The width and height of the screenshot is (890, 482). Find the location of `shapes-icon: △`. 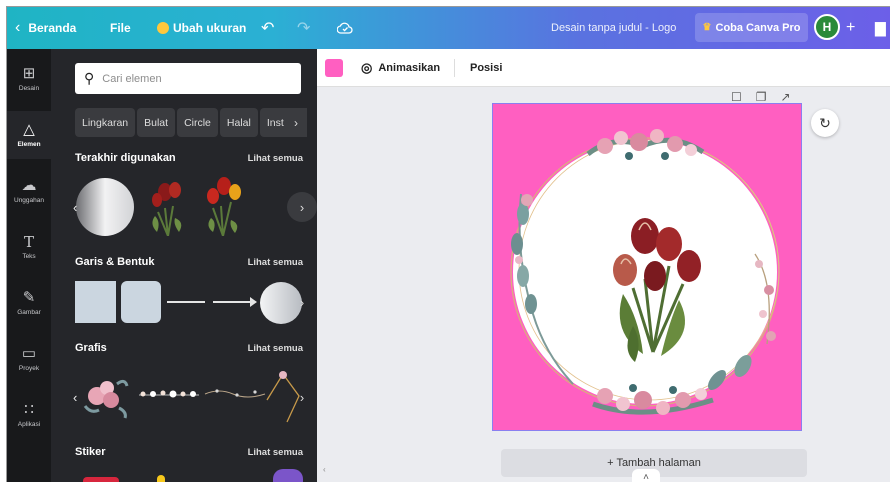

shapes-icon: △ is located at coordinates (29, 129).